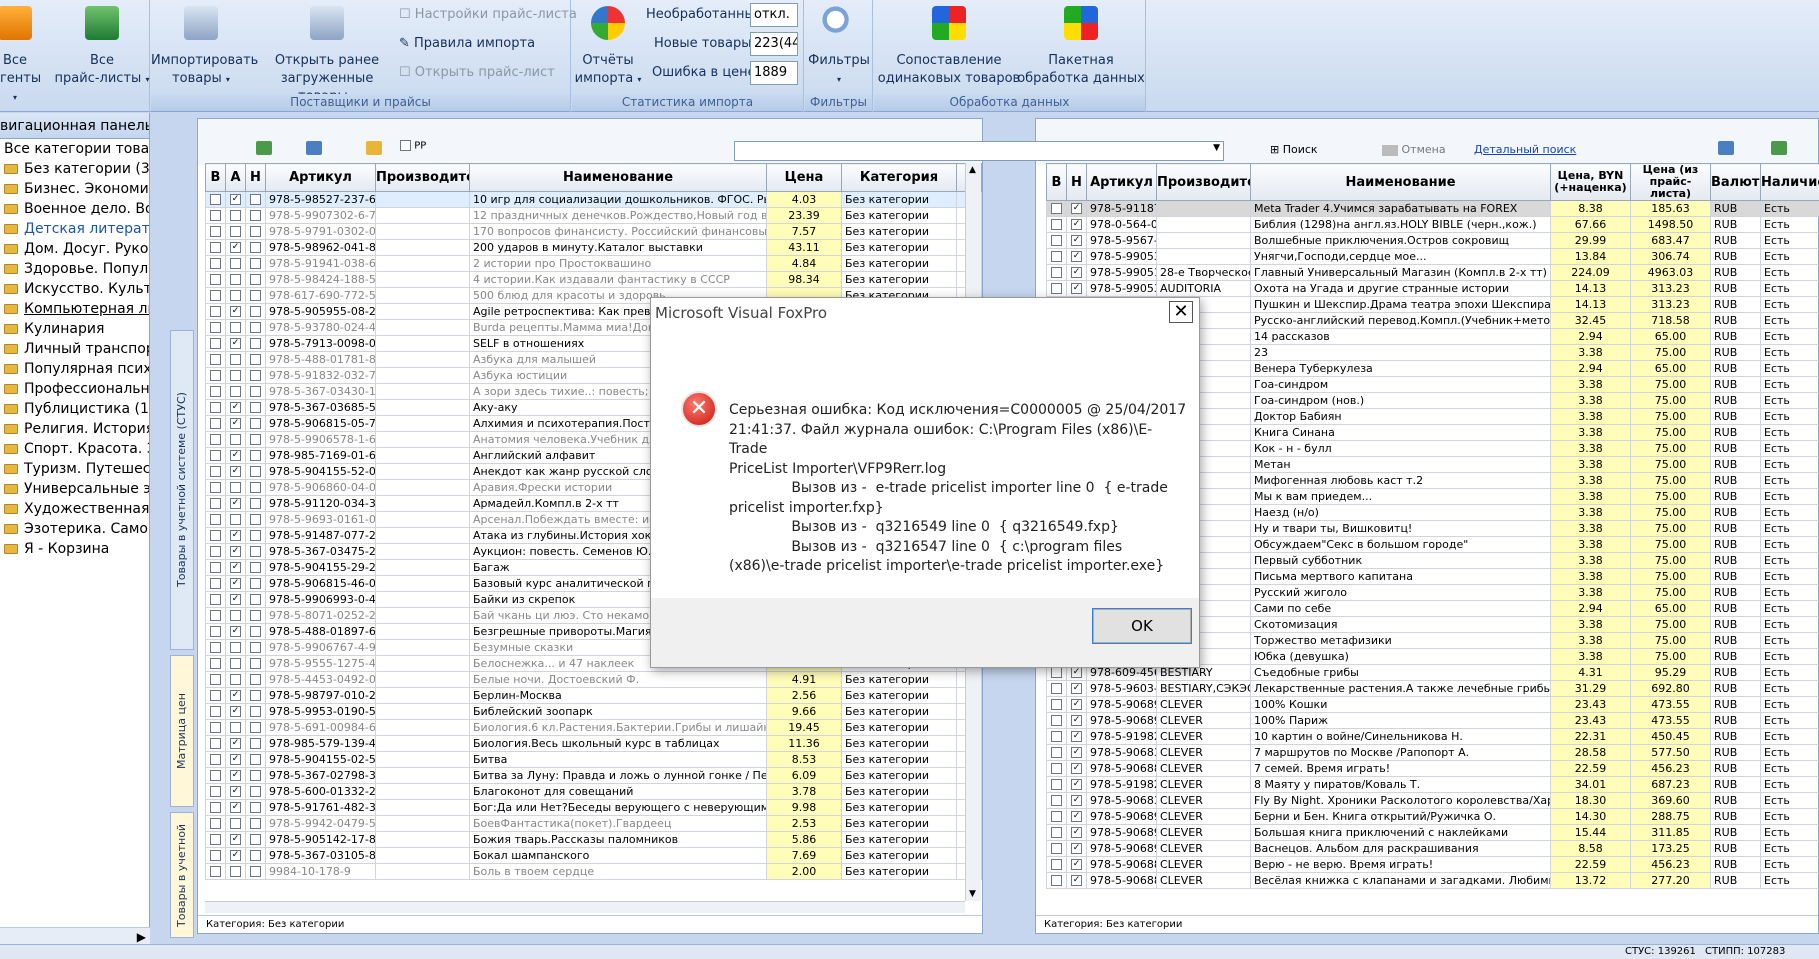  What do you see at coordinates (1726, 148) in the screenshot?
I see `sort-icon` at bounding box center [1726, 148].